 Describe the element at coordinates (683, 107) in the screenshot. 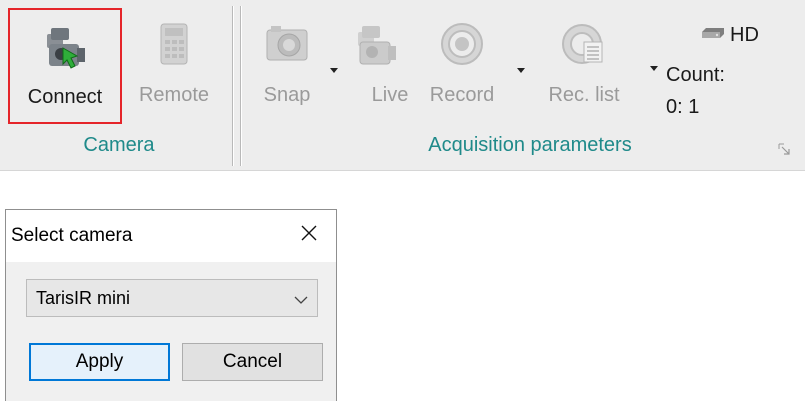

I see `count-value: 0: 1` at that location.